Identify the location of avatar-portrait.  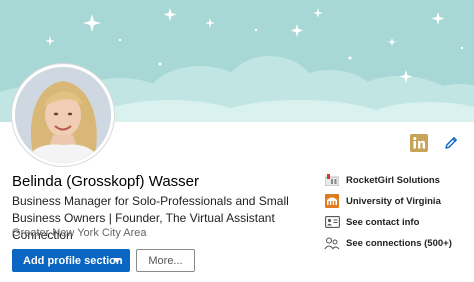
(63, 115).